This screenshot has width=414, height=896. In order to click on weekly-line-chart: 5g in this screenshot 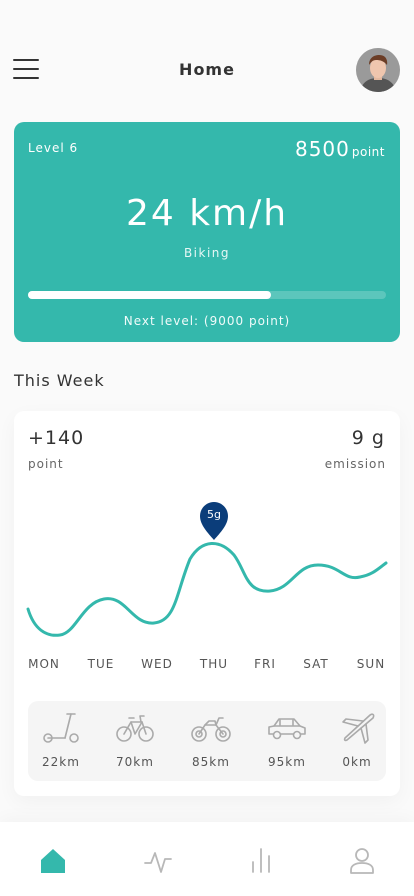, I will do `click(207, 569)`.